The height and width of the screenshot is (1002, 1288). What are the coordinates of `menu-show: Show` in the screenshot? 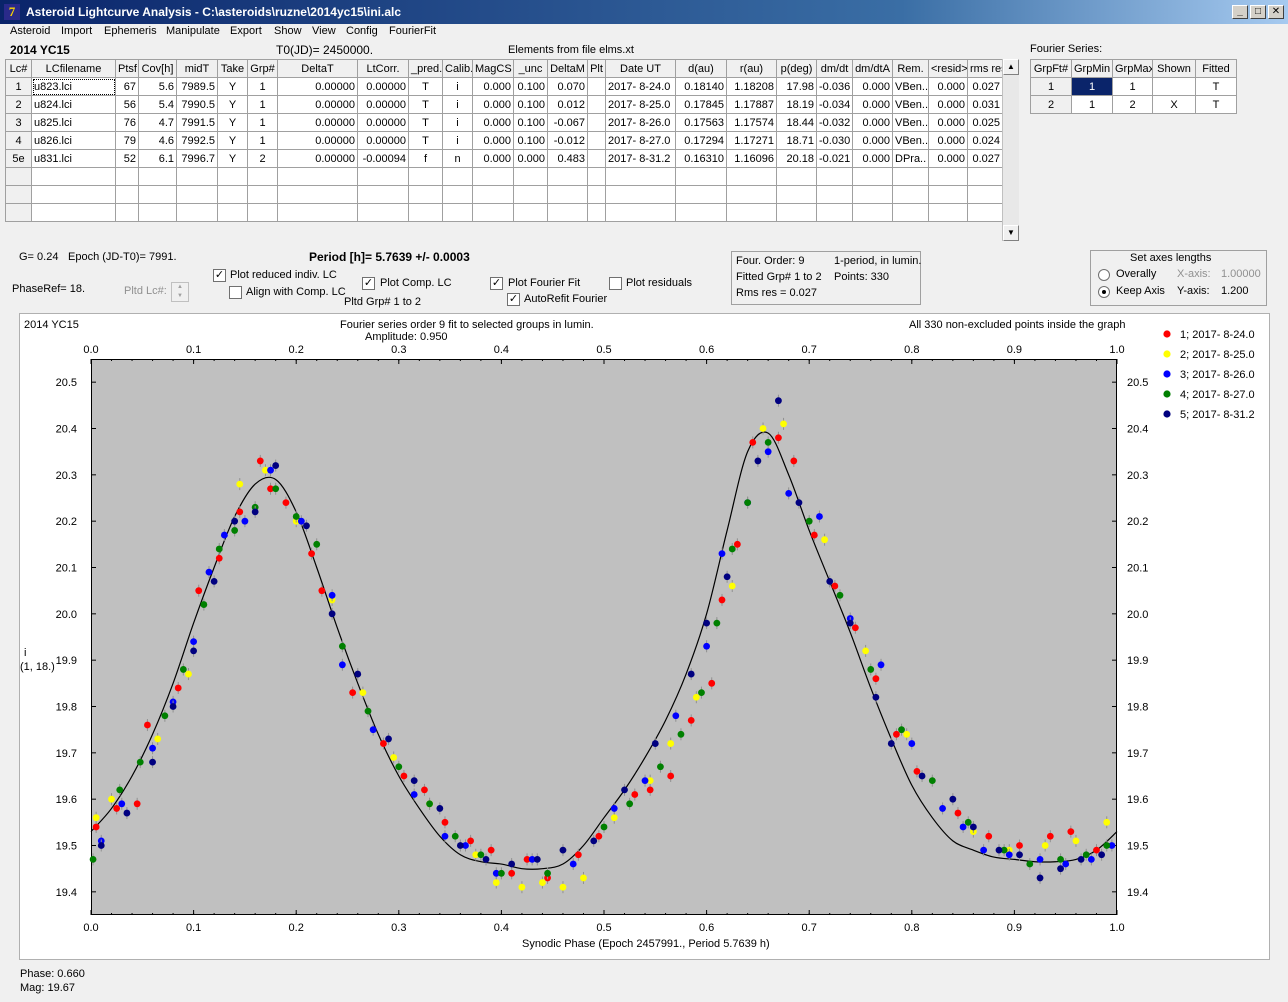 It's located at (288, 31).